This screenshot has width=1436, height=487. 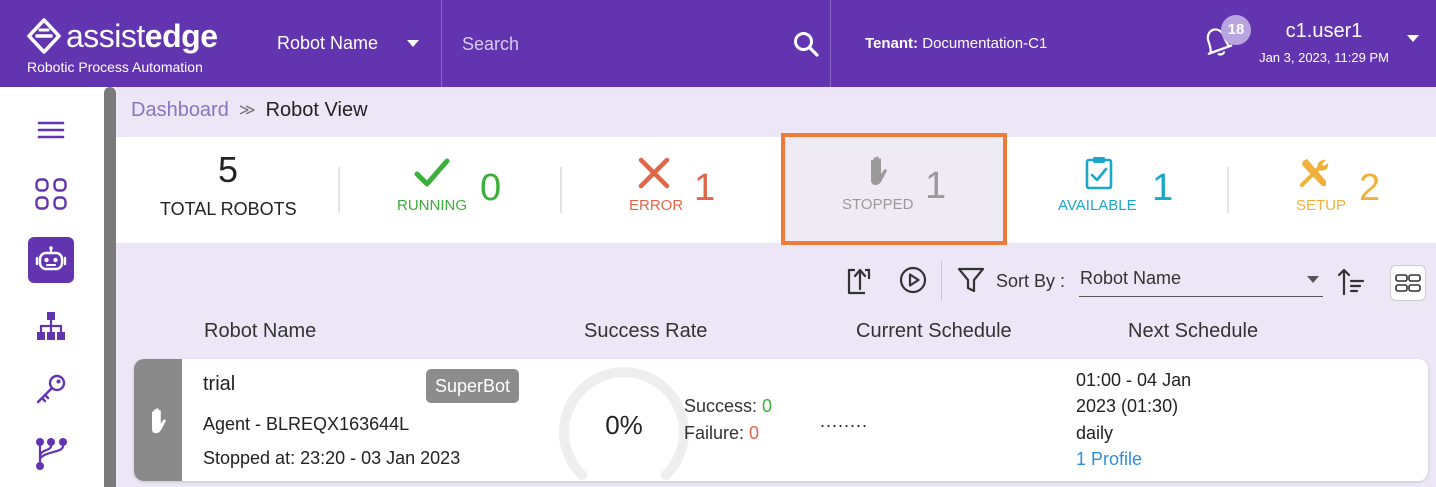 What do you see at coordinates (327, 43) in the screenshot?
I see `robot-name-dropdown: Robot Name` at bounding box center [327, 43].